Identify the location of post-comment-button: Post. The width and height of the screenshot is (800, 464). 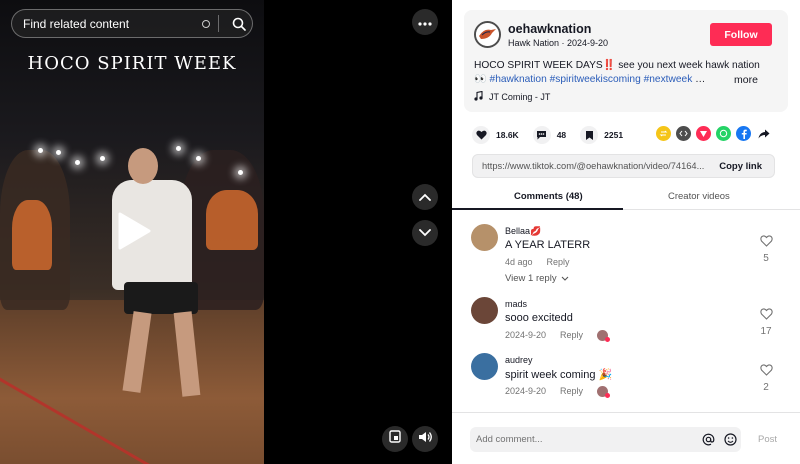
(767, 439).